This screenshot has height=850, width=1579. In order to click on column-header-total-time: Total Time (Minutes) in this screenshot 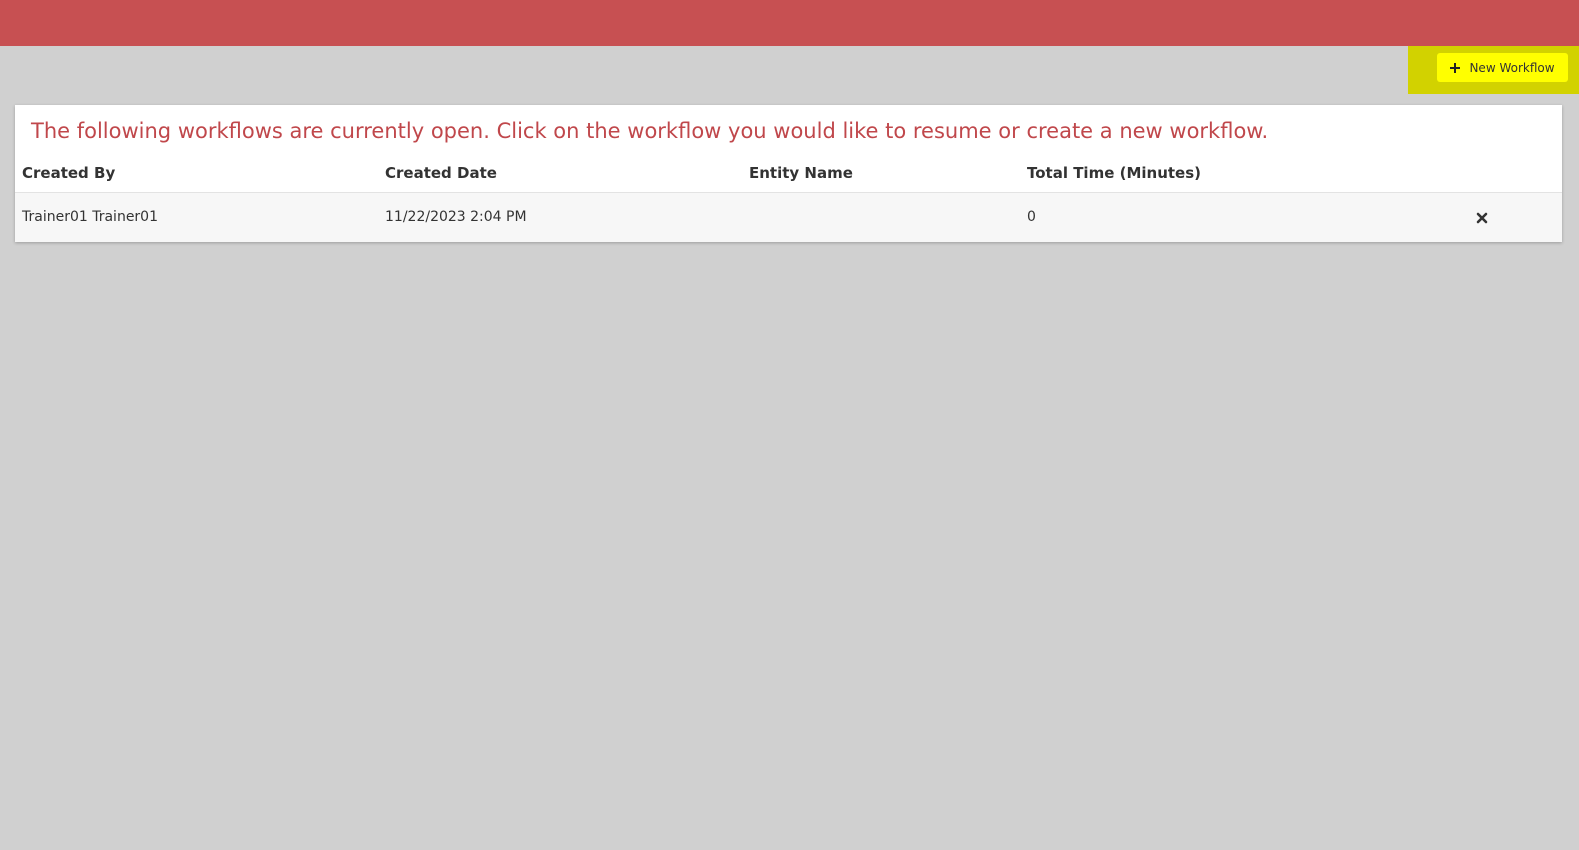, I will do `click(1114, 173)`.